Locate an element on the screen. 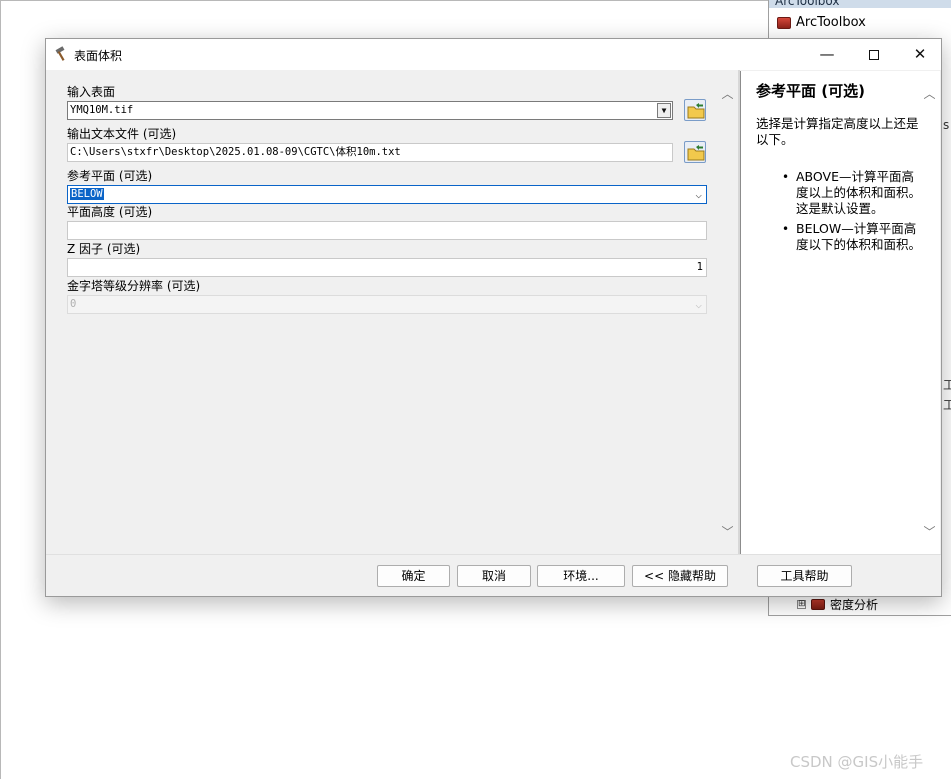  plane-height-label: 平面高度 (可选) is located at coordinates (110, 212).